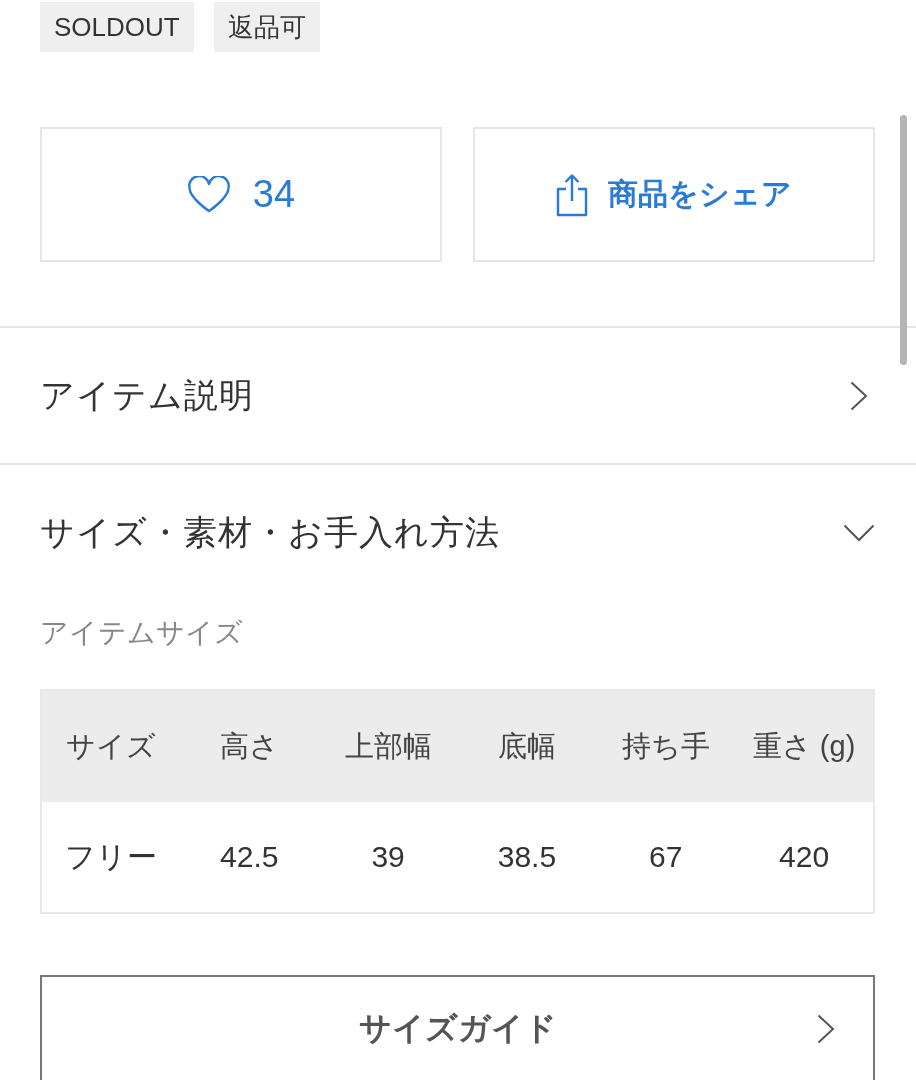  I want to click on column-header: 持ち手, so click(666, 746).